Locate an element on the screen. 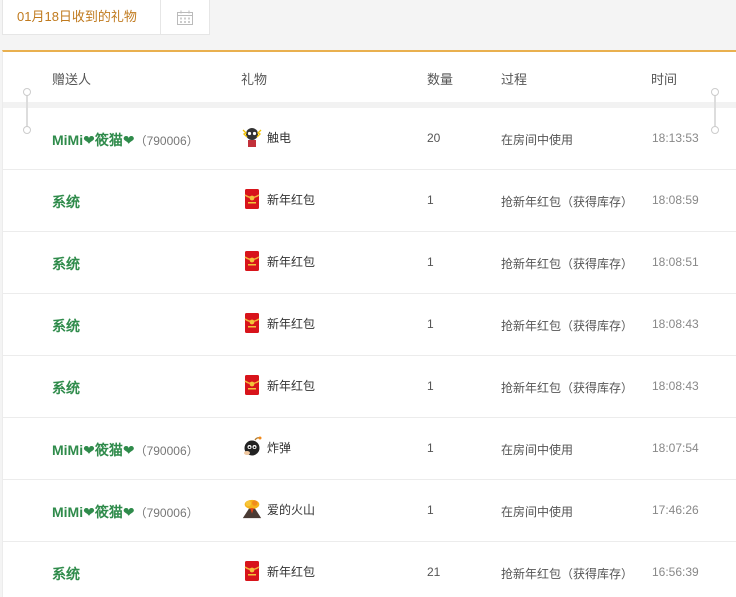 The width and height of the screenshot is (736, 597). timestamp: 18:13:53 is located at coordinates (675, 138).